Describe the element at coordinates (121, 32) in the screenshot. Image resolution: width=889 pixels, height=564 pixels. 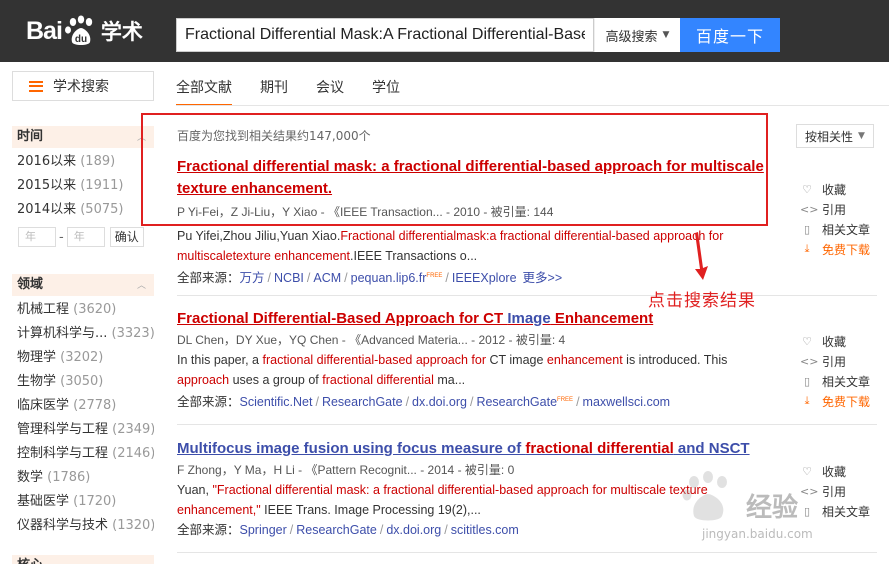
I see `logo-xueshu: 学术` at that location.